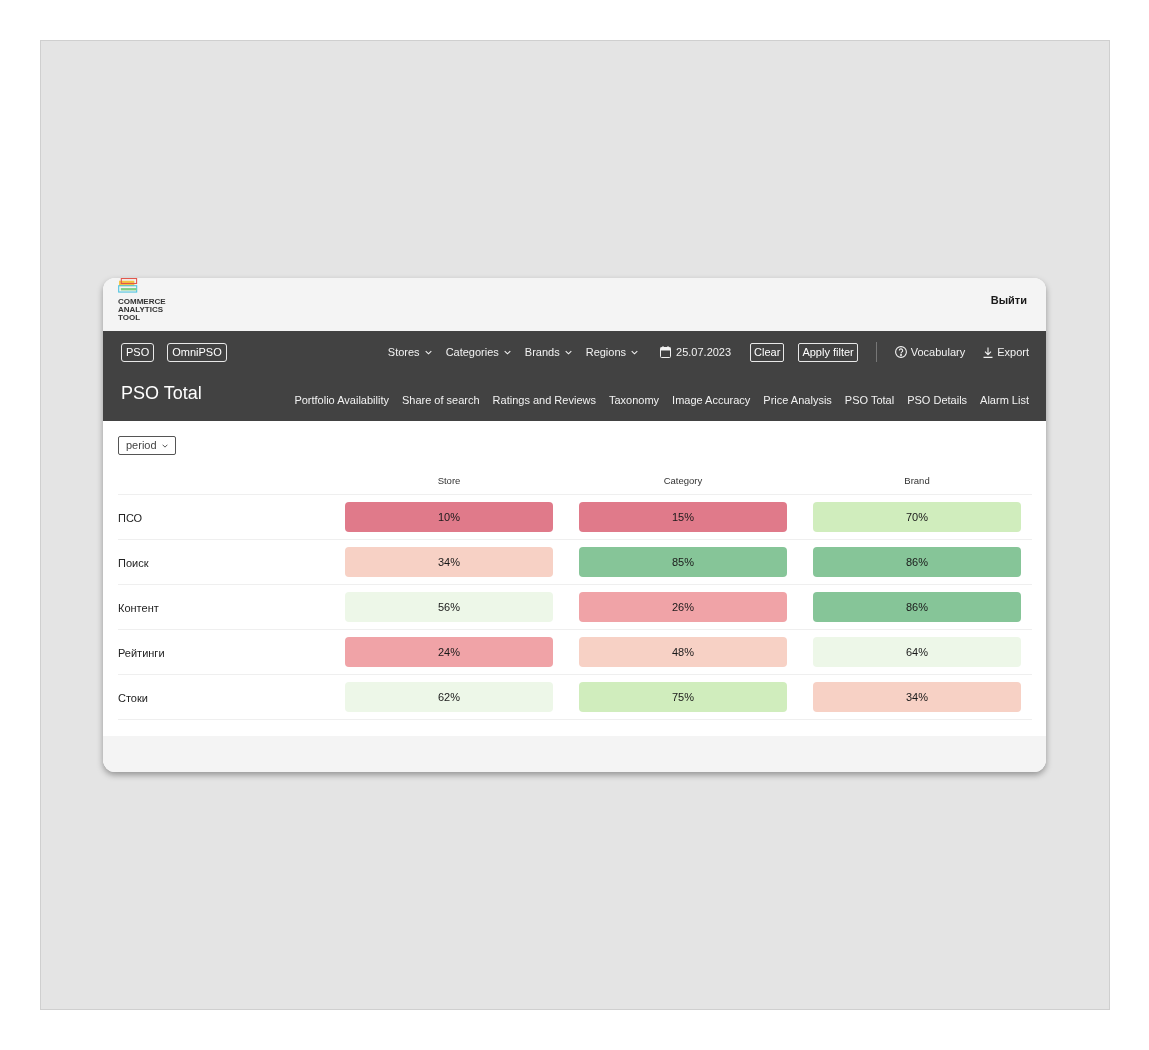 The image size is (1149, 1050). I want to click on filter-dropdown: Stores, so click(409, 352).